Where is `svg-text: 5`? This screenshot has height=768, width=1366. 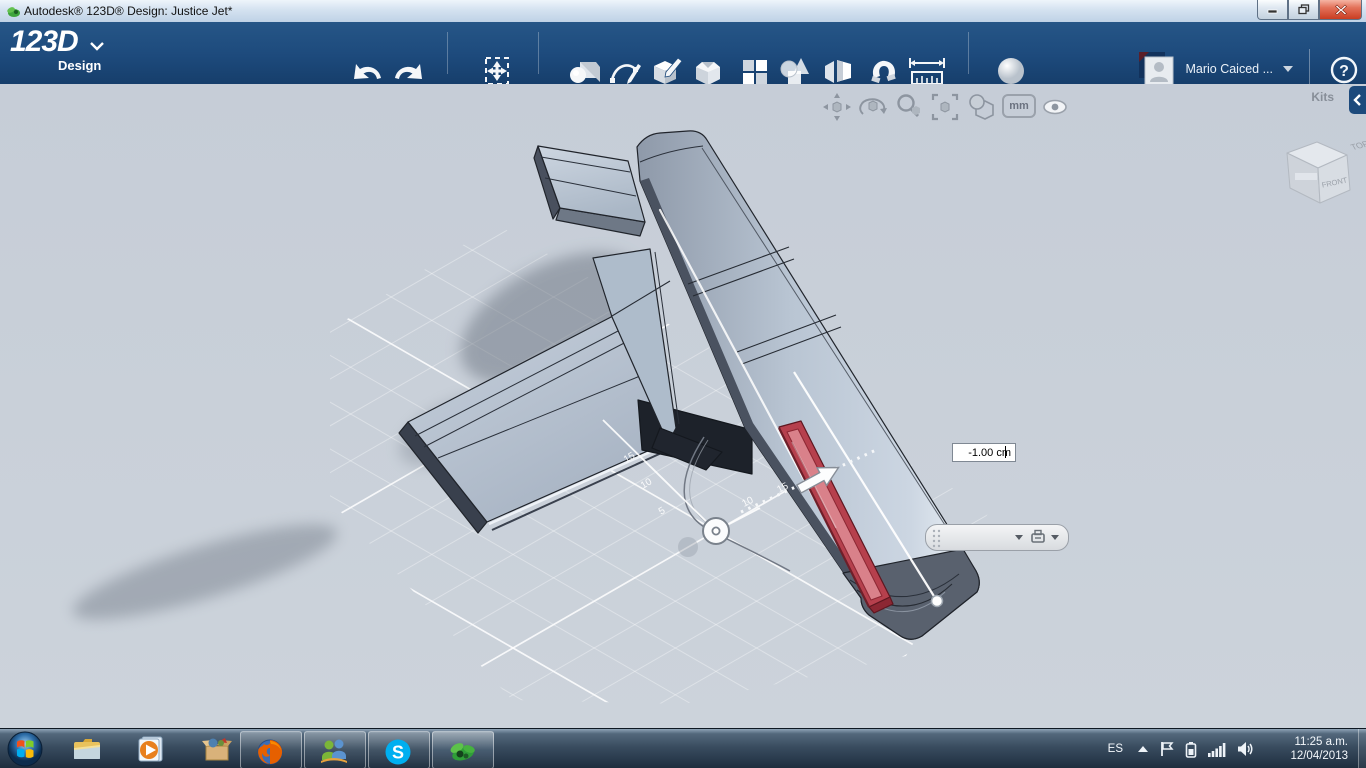 svg-text: 5 is located at coordinates (662, 511).